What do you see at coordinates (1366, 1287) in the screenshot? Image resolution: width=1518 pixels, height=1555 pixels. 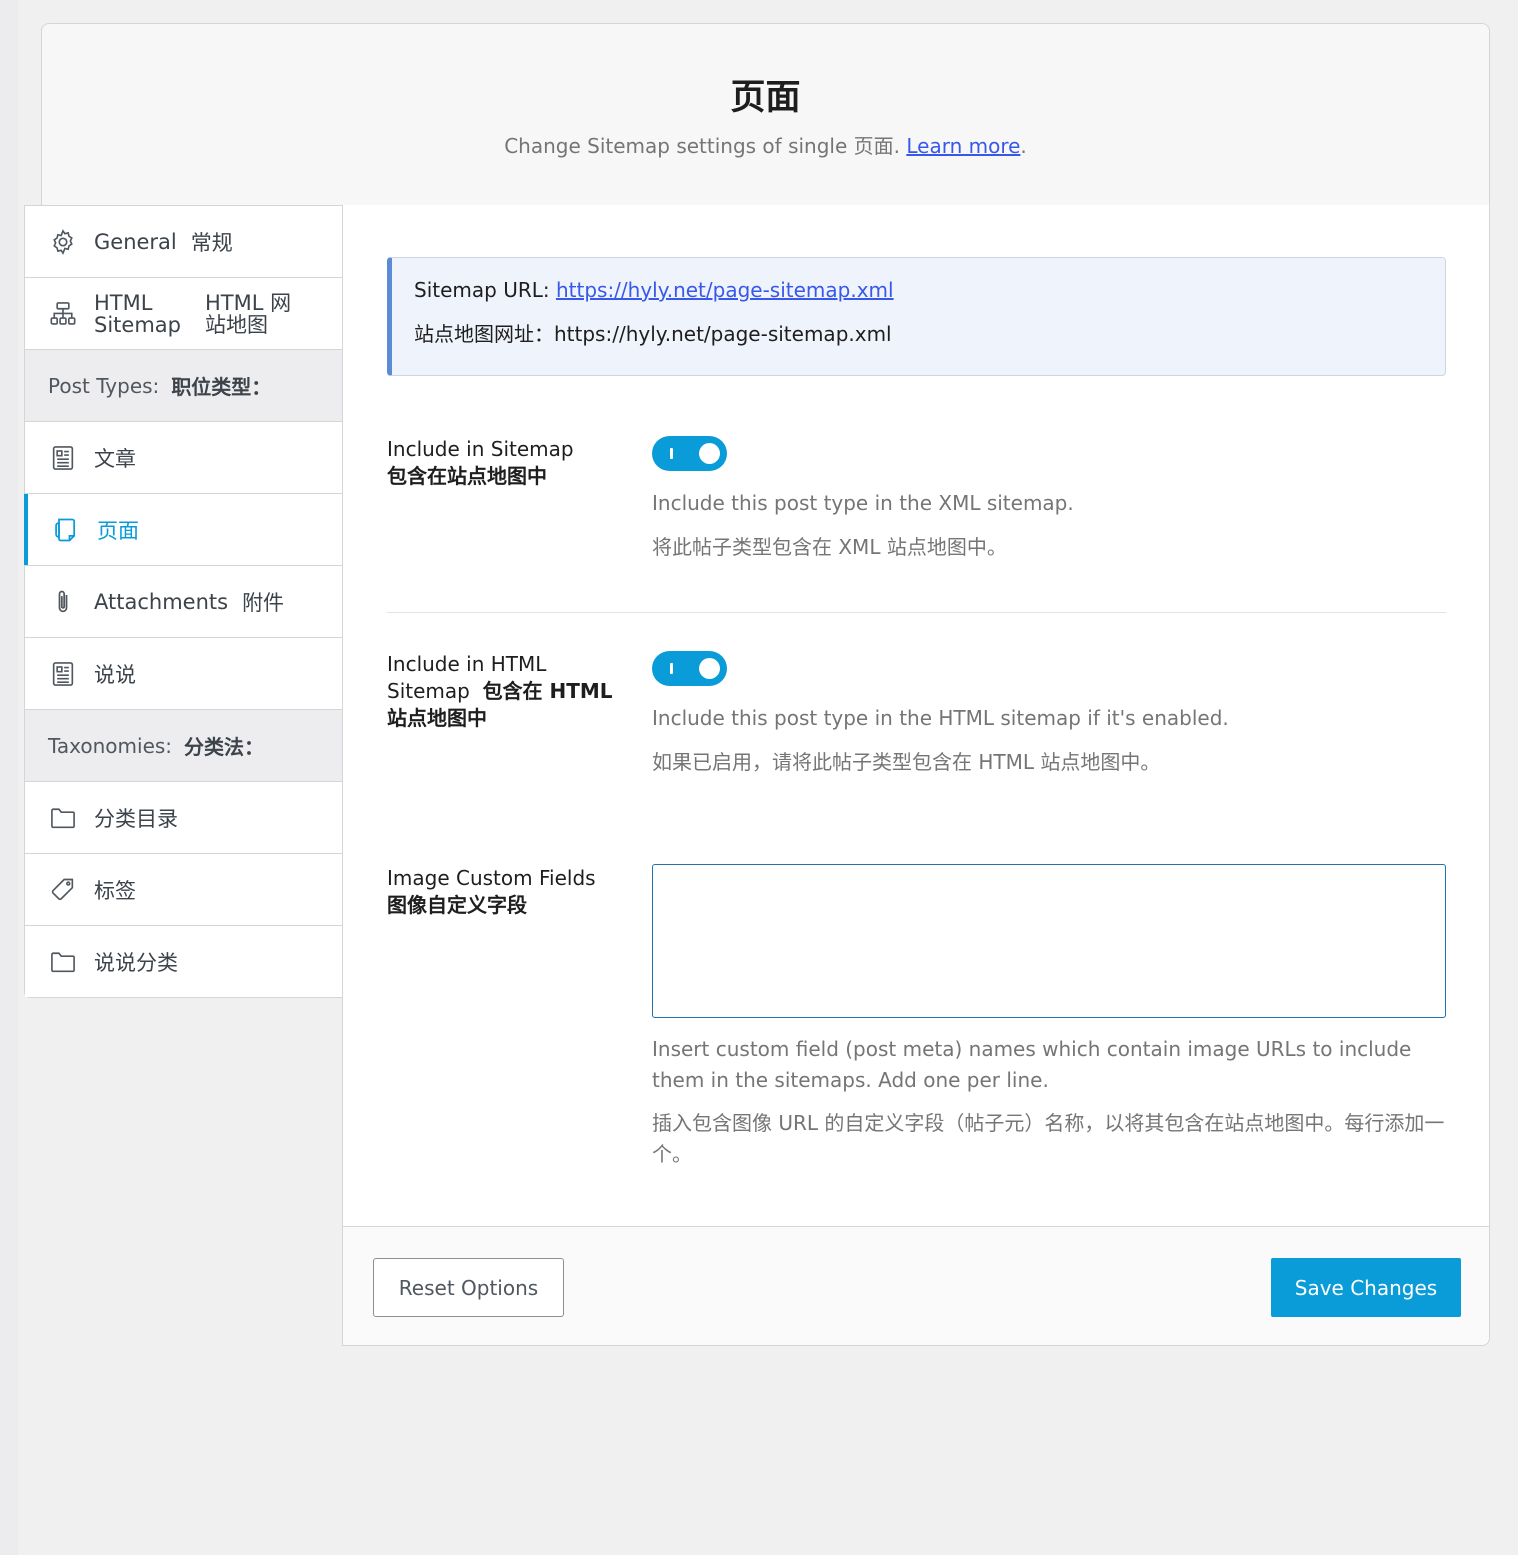 I see `save-changes-button: Save Changes` at bounding box center [1366, 1287].